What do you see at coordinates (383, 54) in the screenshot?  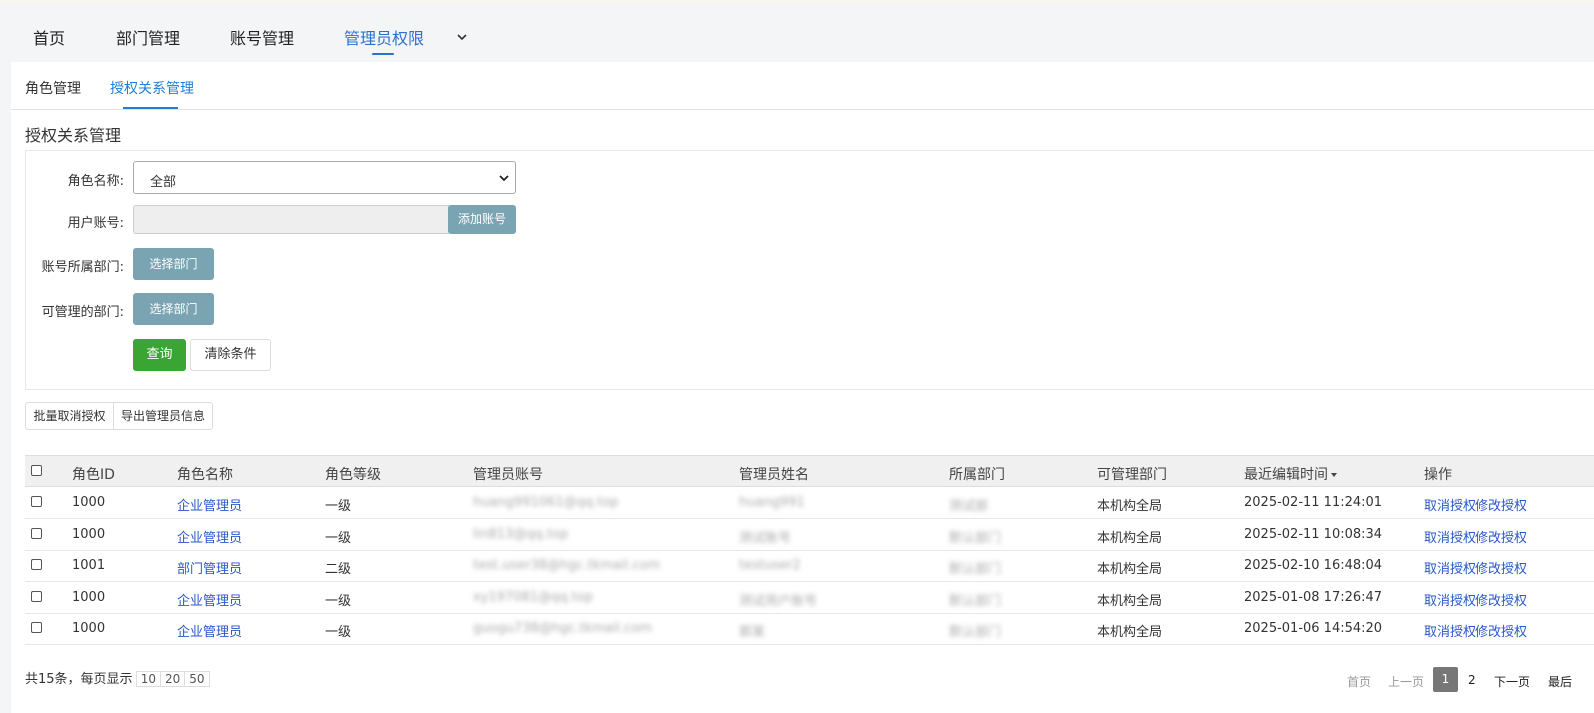 I see `nav-active-indicator` at bounding box center [383, 54].